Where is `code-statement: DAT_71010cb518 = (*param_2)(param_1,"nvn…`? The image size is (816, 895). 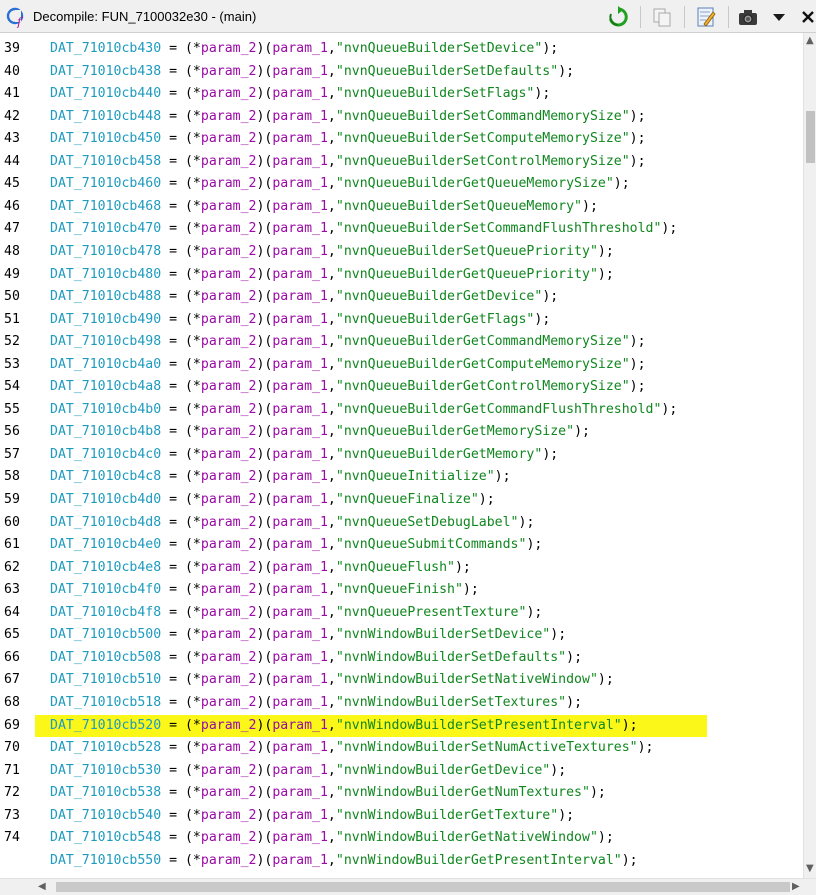 code-statement: DAT_71010cb518 = (*param_2)(param_1,"nvn… is located at coordinates (316, 703).